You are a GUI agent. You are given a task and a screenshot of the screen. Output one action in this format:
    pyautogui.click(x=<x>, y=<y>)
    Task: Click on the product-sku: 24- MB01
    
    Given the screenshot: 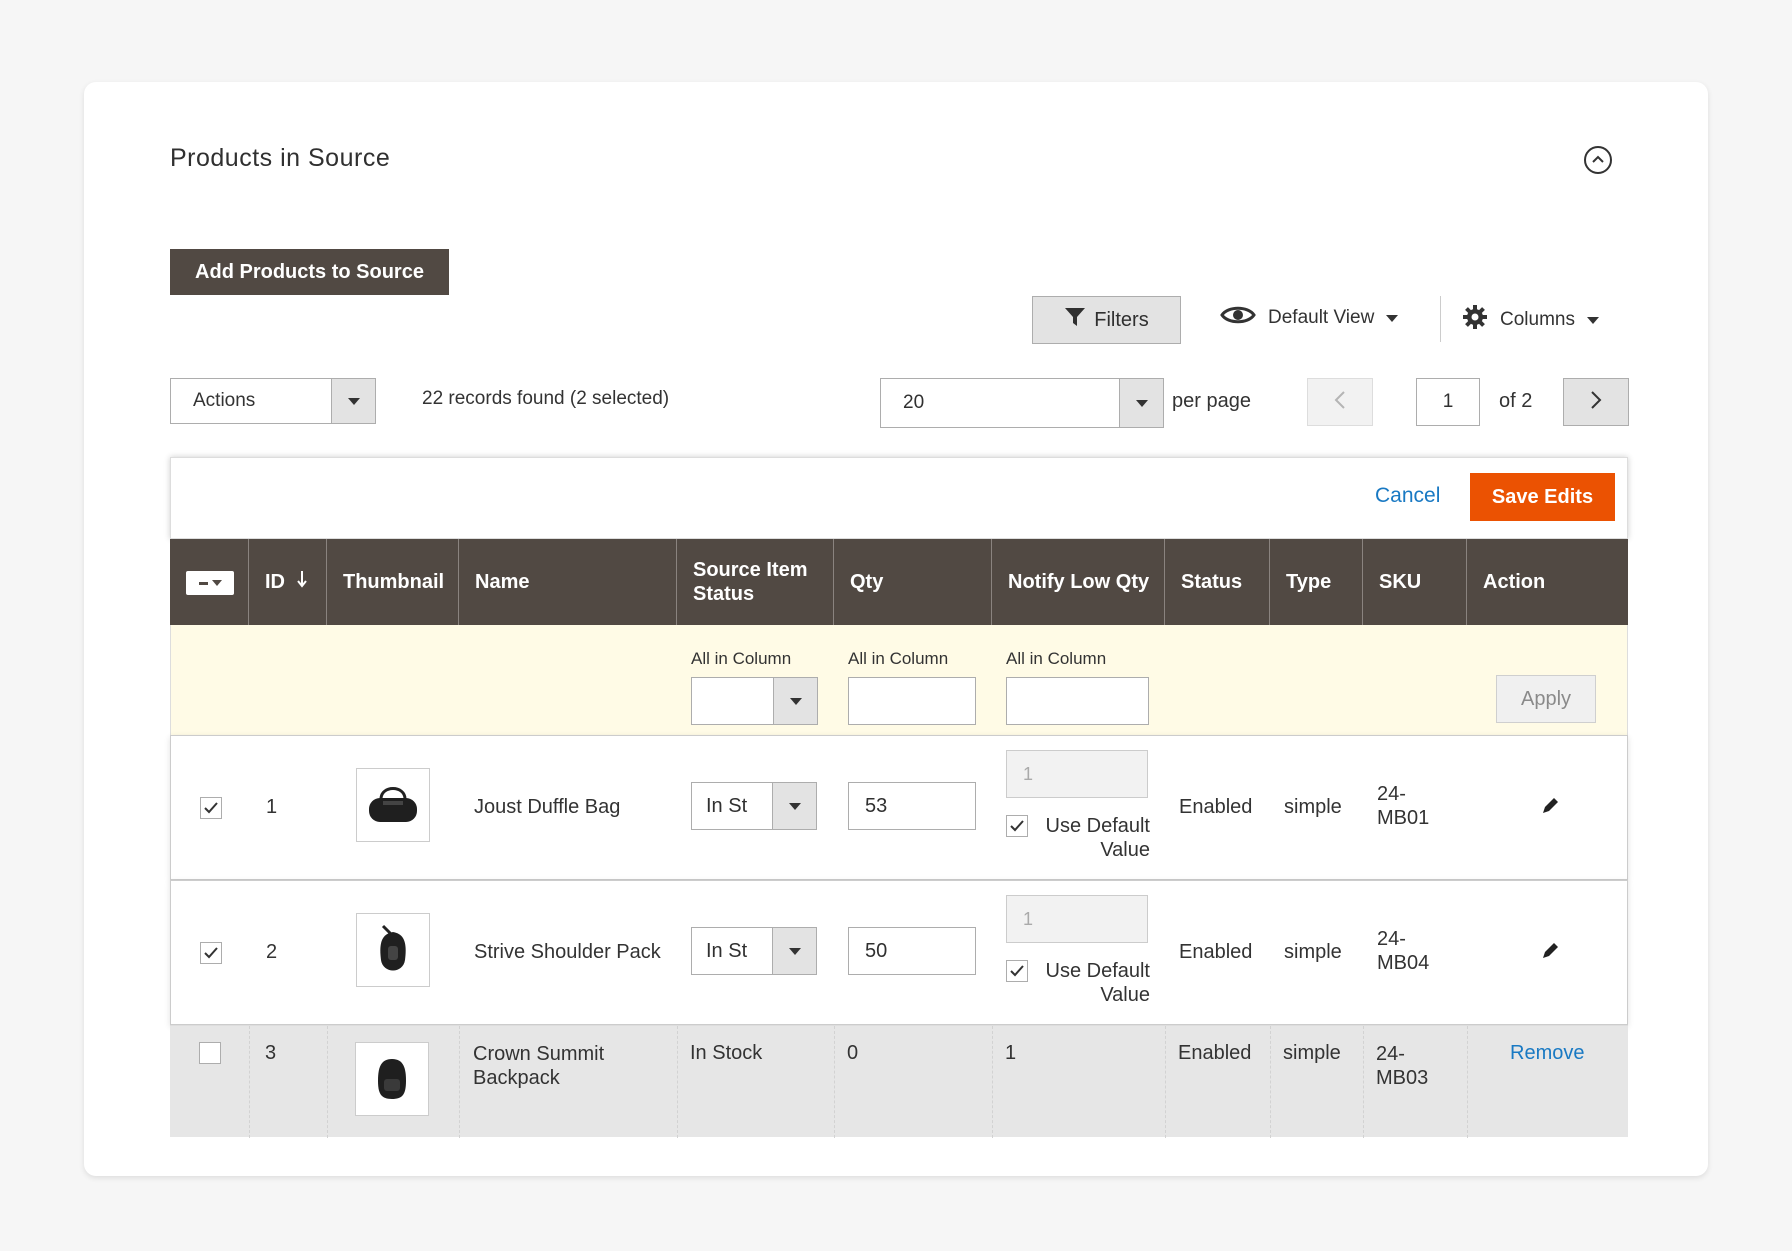 What is the action you would take?
    pyautogui.click(x=1403, y=806)
    